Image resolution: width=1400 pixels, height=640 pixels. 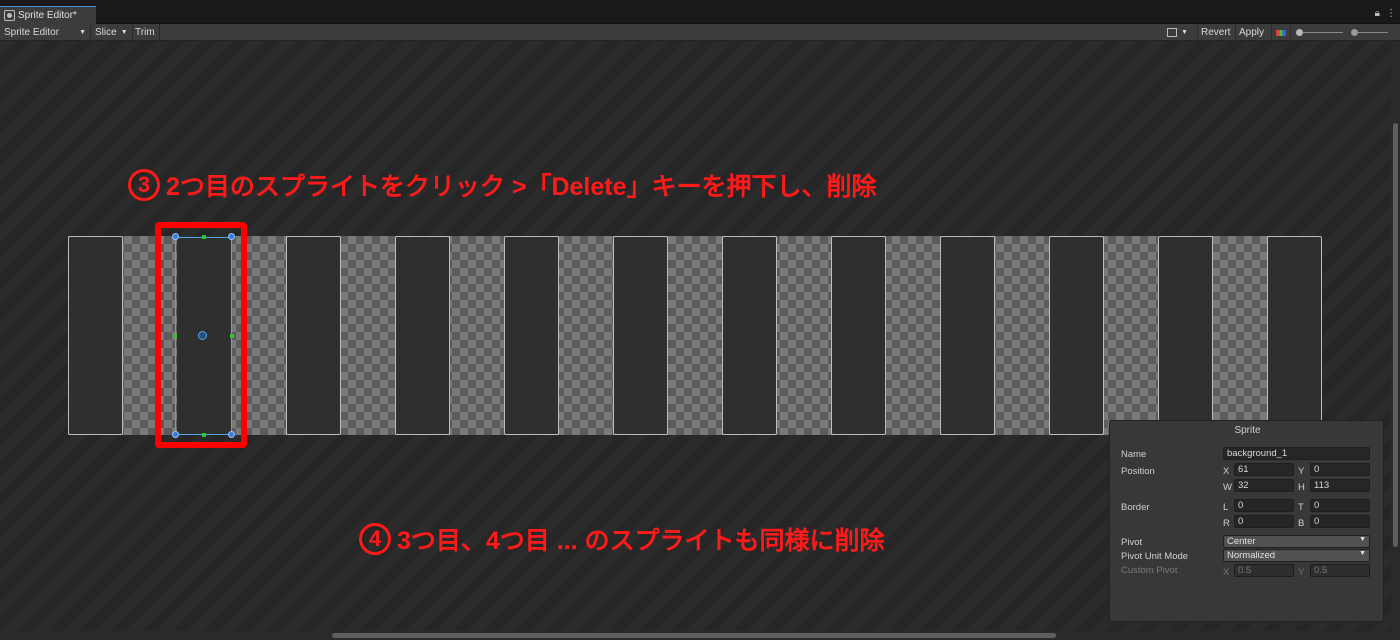 What do you see at coordinates (521, 187) in the screenshot?
I see `step3-text: 2つ目のスプライトをクリック >「Delete」キーを押下し、削除` at bounding box center [521, 187].